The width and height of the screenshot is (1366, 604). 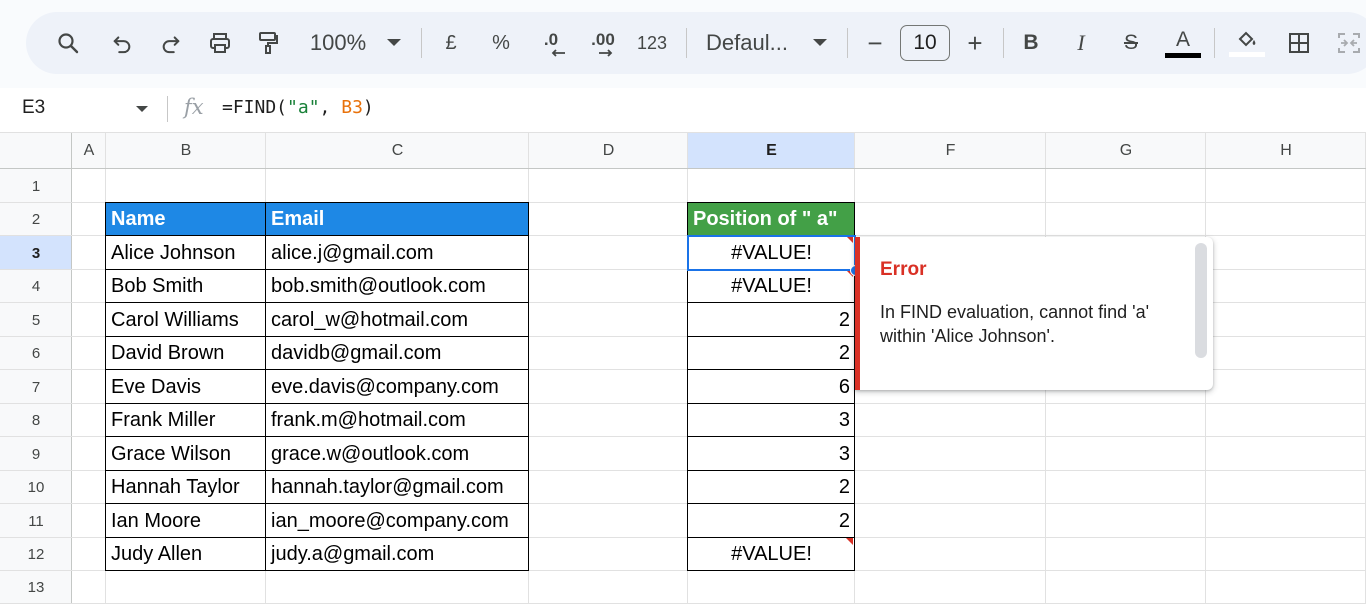 I want to click on formula-input: =FIND("a", B3), so click(x=298, y=107).